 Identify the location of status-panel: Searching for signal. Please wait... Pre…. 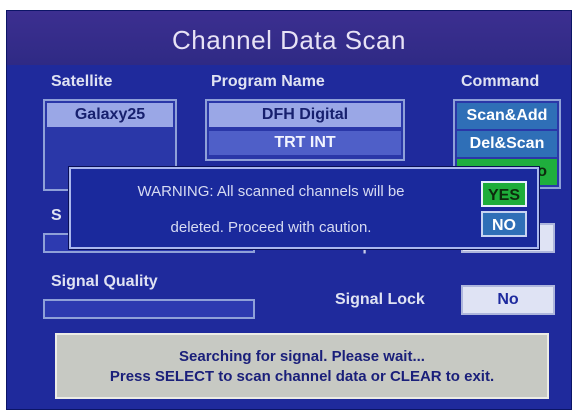
(302, 366).